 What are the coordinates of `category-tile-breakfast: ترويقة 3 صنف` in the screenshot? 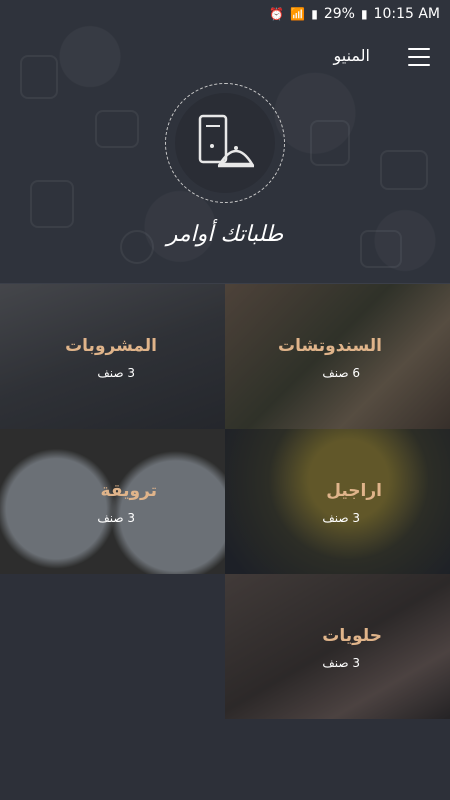 It's located at (112, 501).